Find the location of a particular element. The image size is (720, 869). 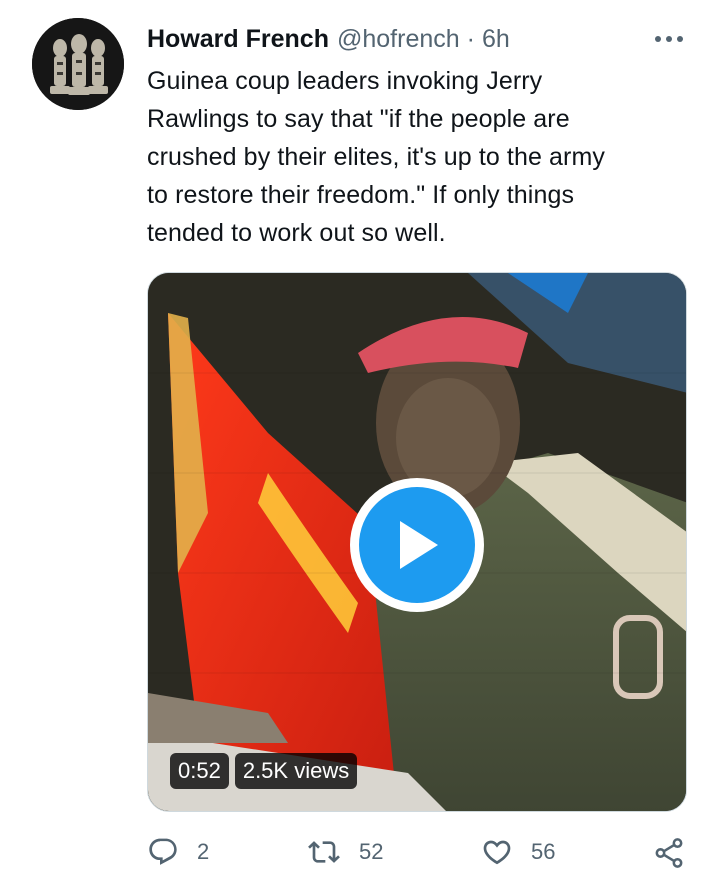

avatar is located at coordinates (78, 64).